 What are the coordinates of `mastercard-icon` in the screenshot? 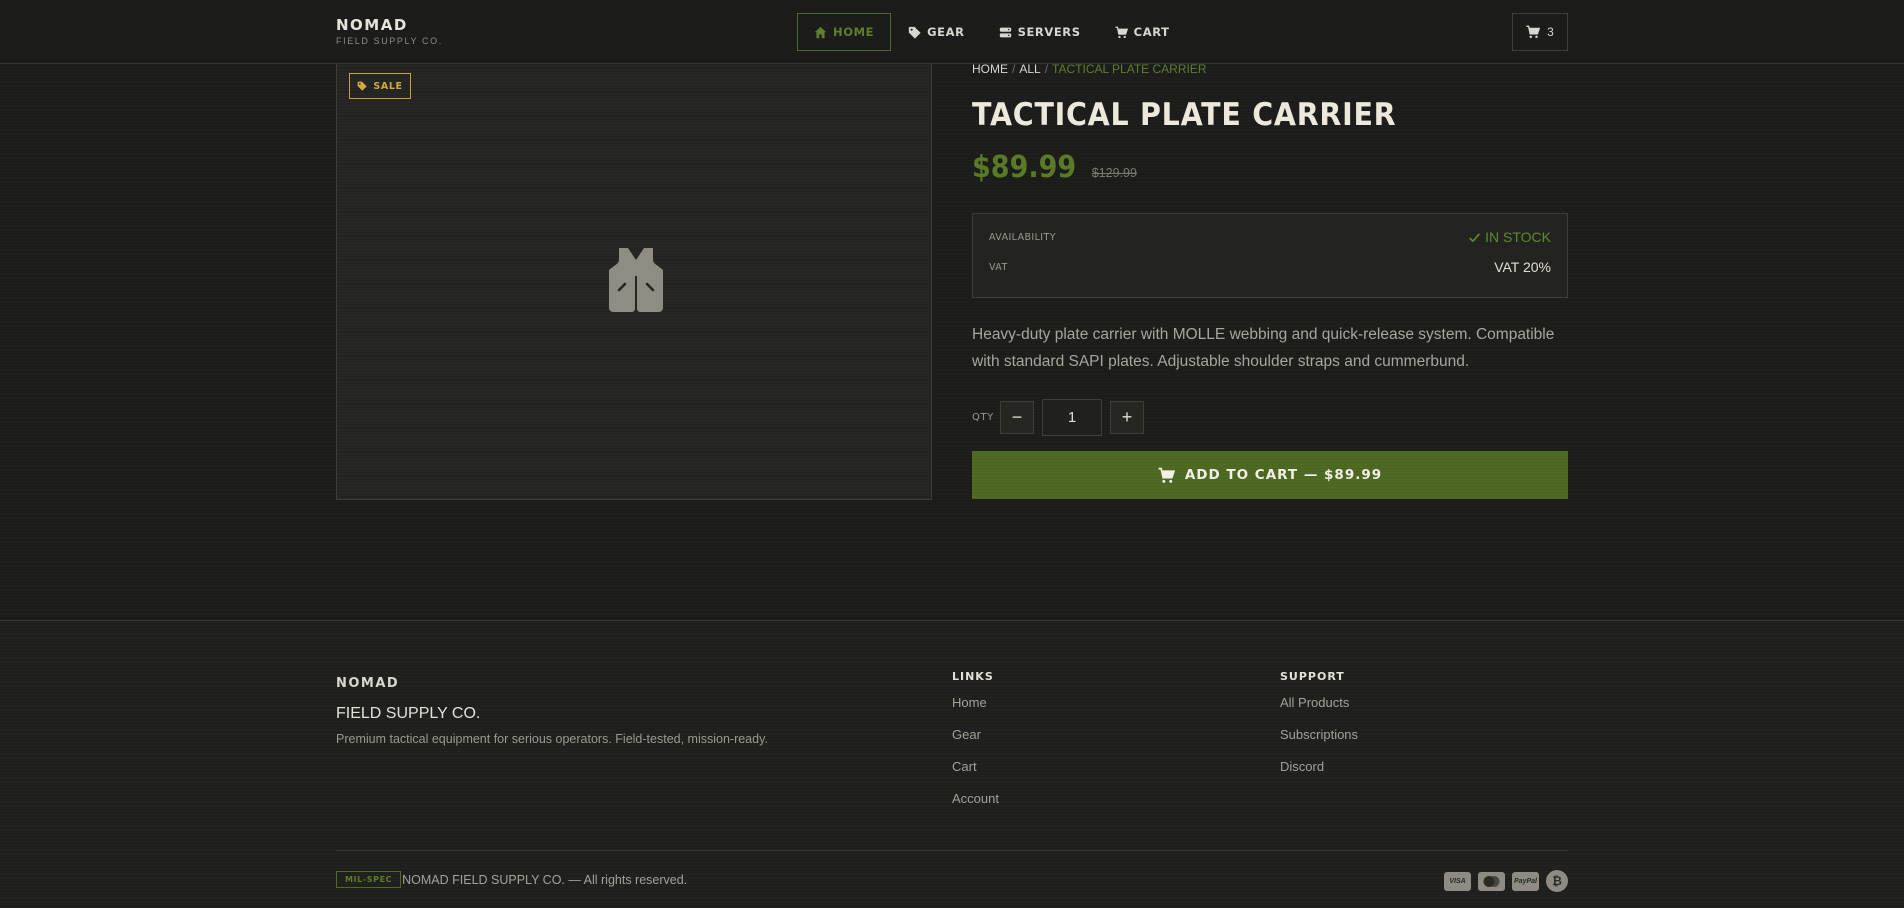 It's located at (1491, 881).